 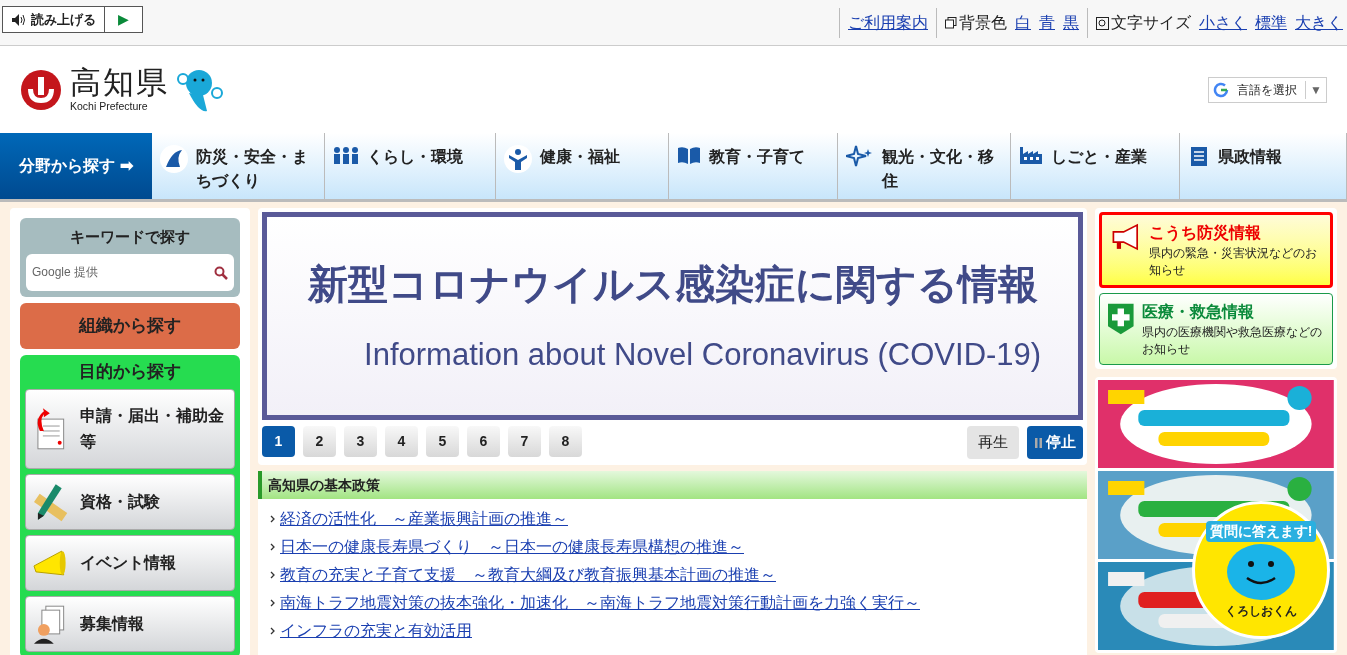 I want to click on purpose-title: 目的から探す, so click(x=130, y=371).